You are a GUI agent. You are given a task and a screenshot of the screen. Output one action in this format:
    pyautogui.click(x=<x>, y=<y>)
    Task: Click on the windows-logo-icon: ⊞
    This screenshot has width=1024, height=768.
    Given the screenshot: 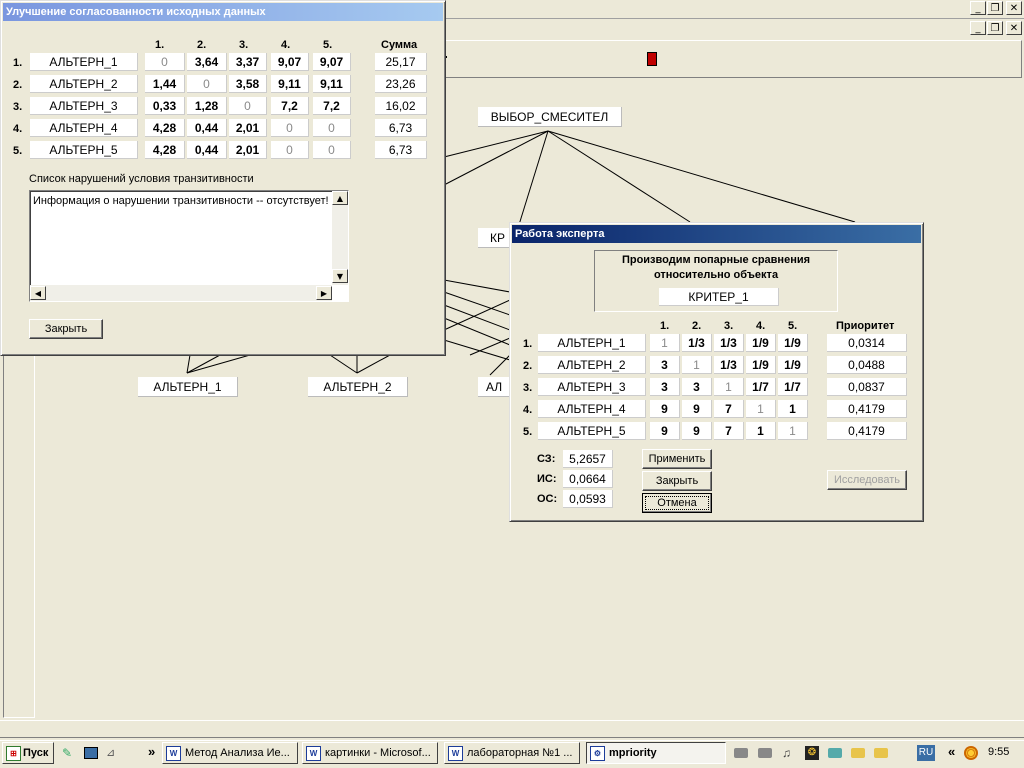 What is the action you would take?
    pyautogui.click(x=13, y=753)
    